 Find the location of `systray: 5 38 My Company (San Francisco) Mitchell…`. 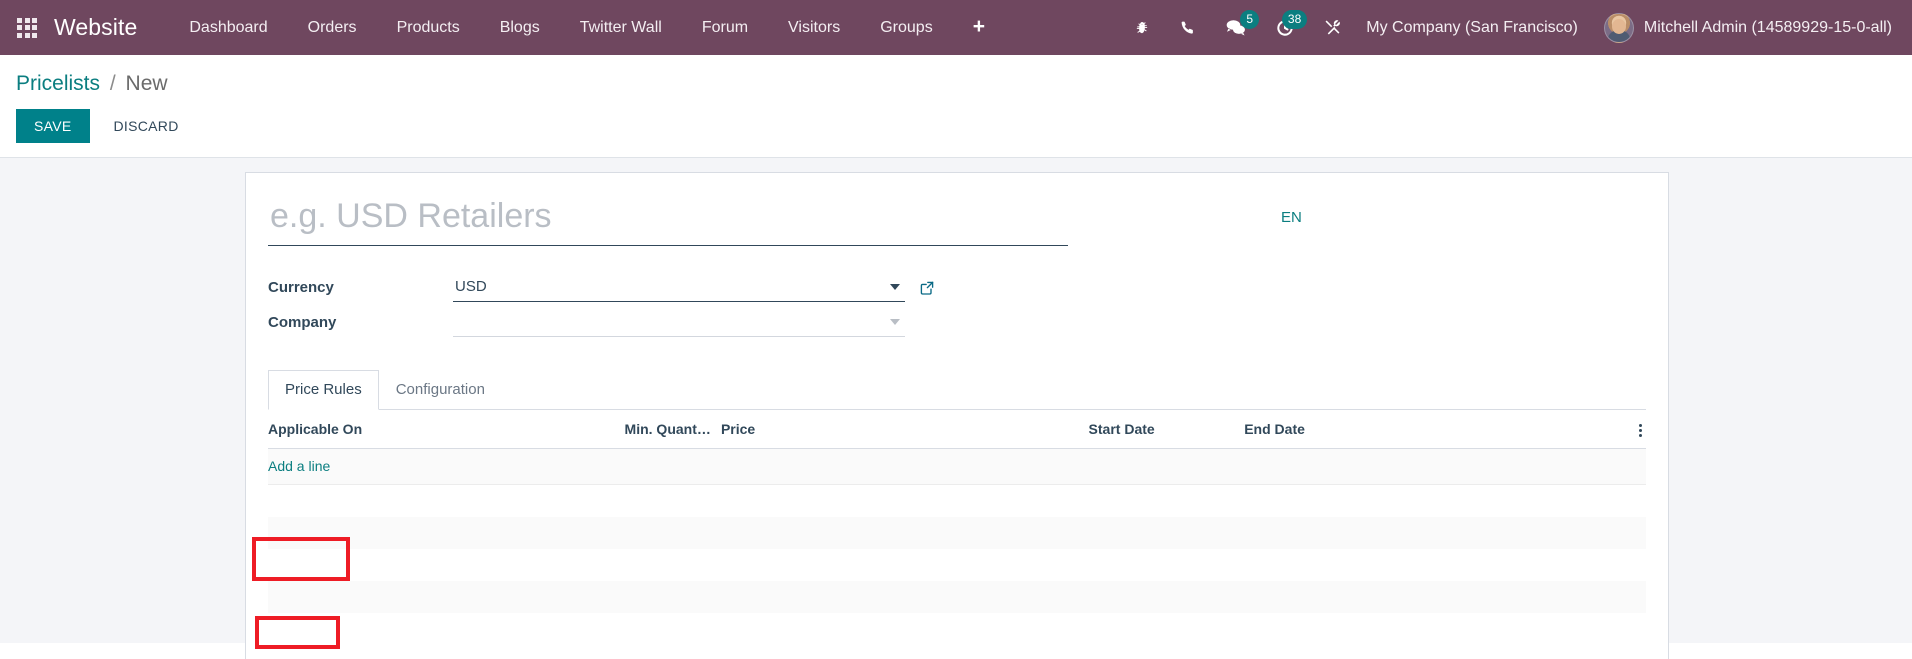

systray: 5 38 My Company (San Francisco) Mitchell… is located at coordinates (1515, 27).